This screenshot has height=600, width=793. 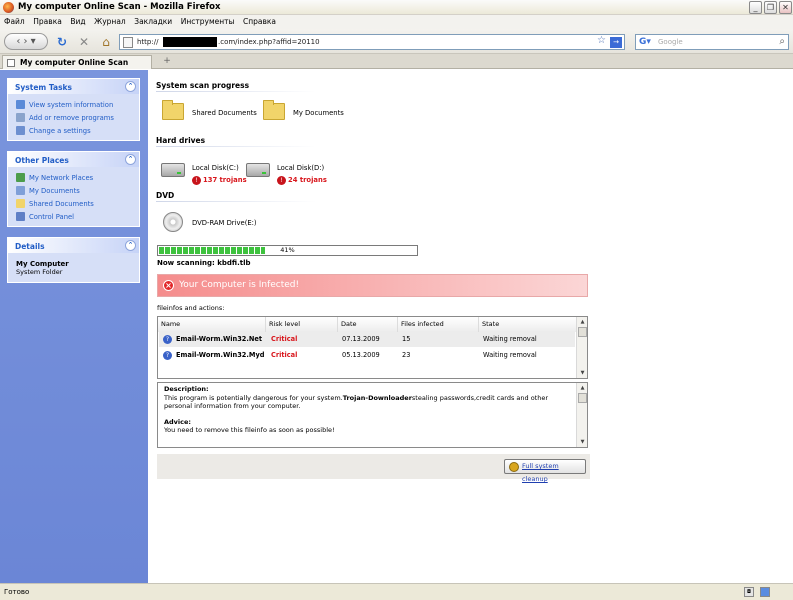 I want to click on new-tab-button: +, so click(x=167, y=61).